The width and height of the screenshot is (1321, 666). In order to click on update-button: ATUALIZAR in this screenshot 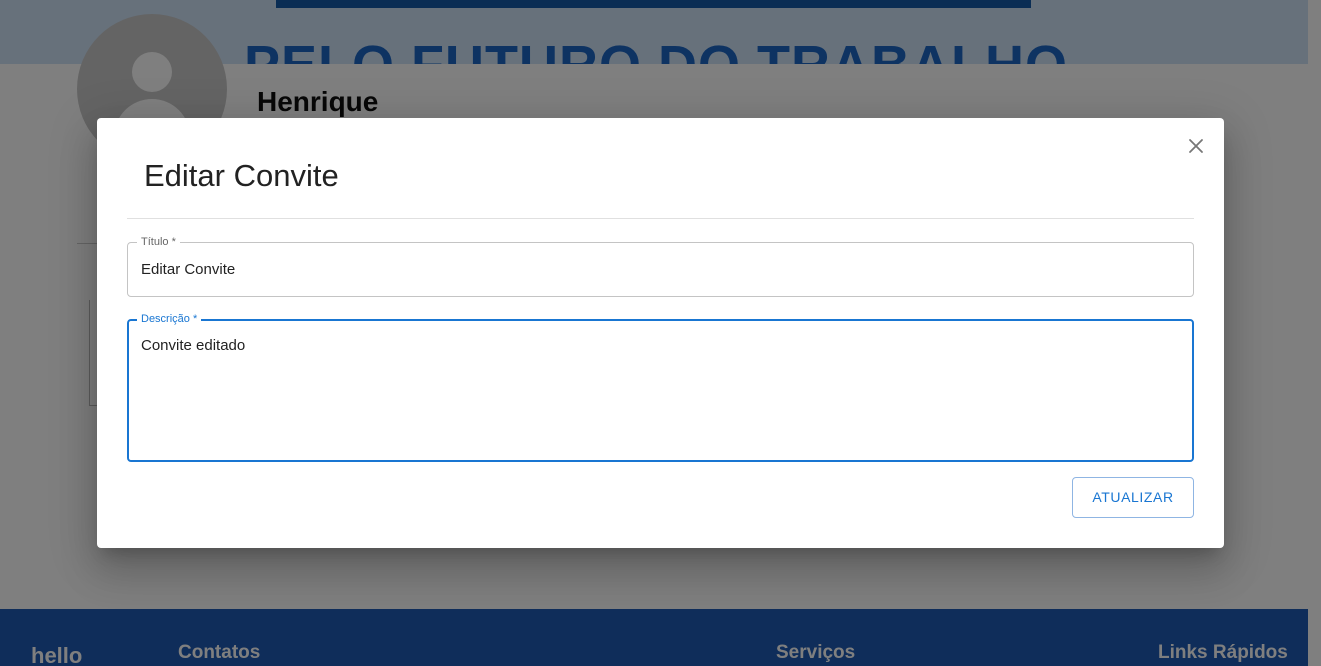, I will do `click(1133, 497)`.